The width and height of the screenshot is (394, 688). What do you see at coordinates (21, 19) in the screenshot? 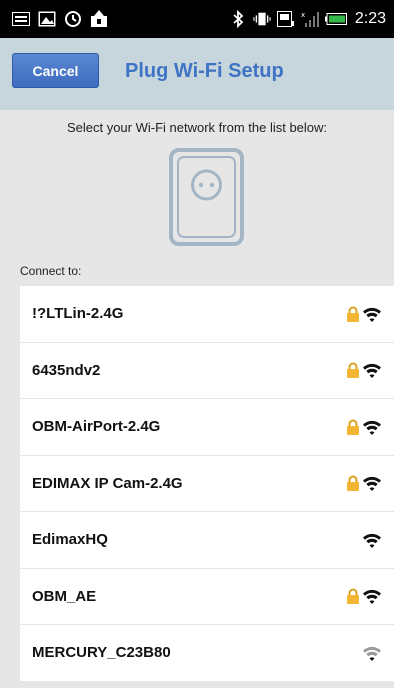
I see `keyboard-icon` at bounding box center [21, 19].